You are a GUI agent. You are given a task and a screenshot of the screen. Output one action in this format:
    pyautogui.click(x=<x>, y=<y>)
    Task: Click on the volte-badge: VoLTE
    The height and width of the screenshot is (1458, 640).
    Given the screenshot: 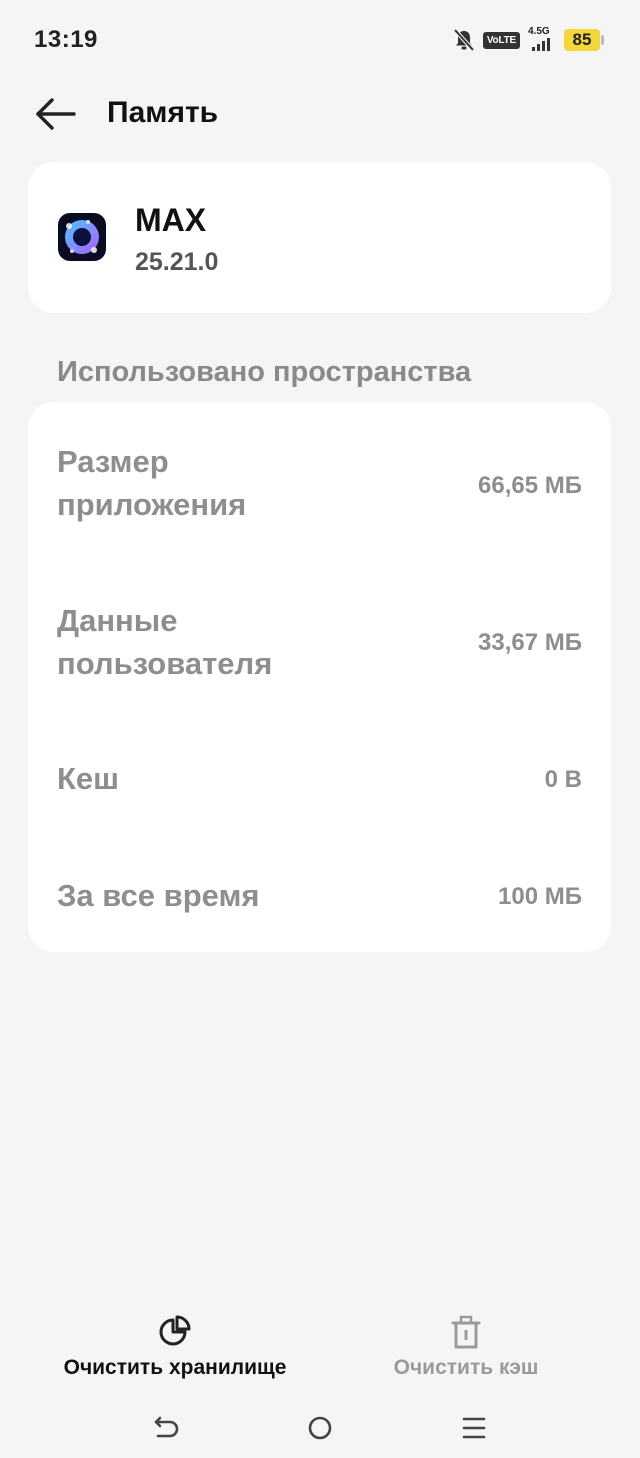 What is the action you would take?
    pyautogui.click(x=501, y=40)
    